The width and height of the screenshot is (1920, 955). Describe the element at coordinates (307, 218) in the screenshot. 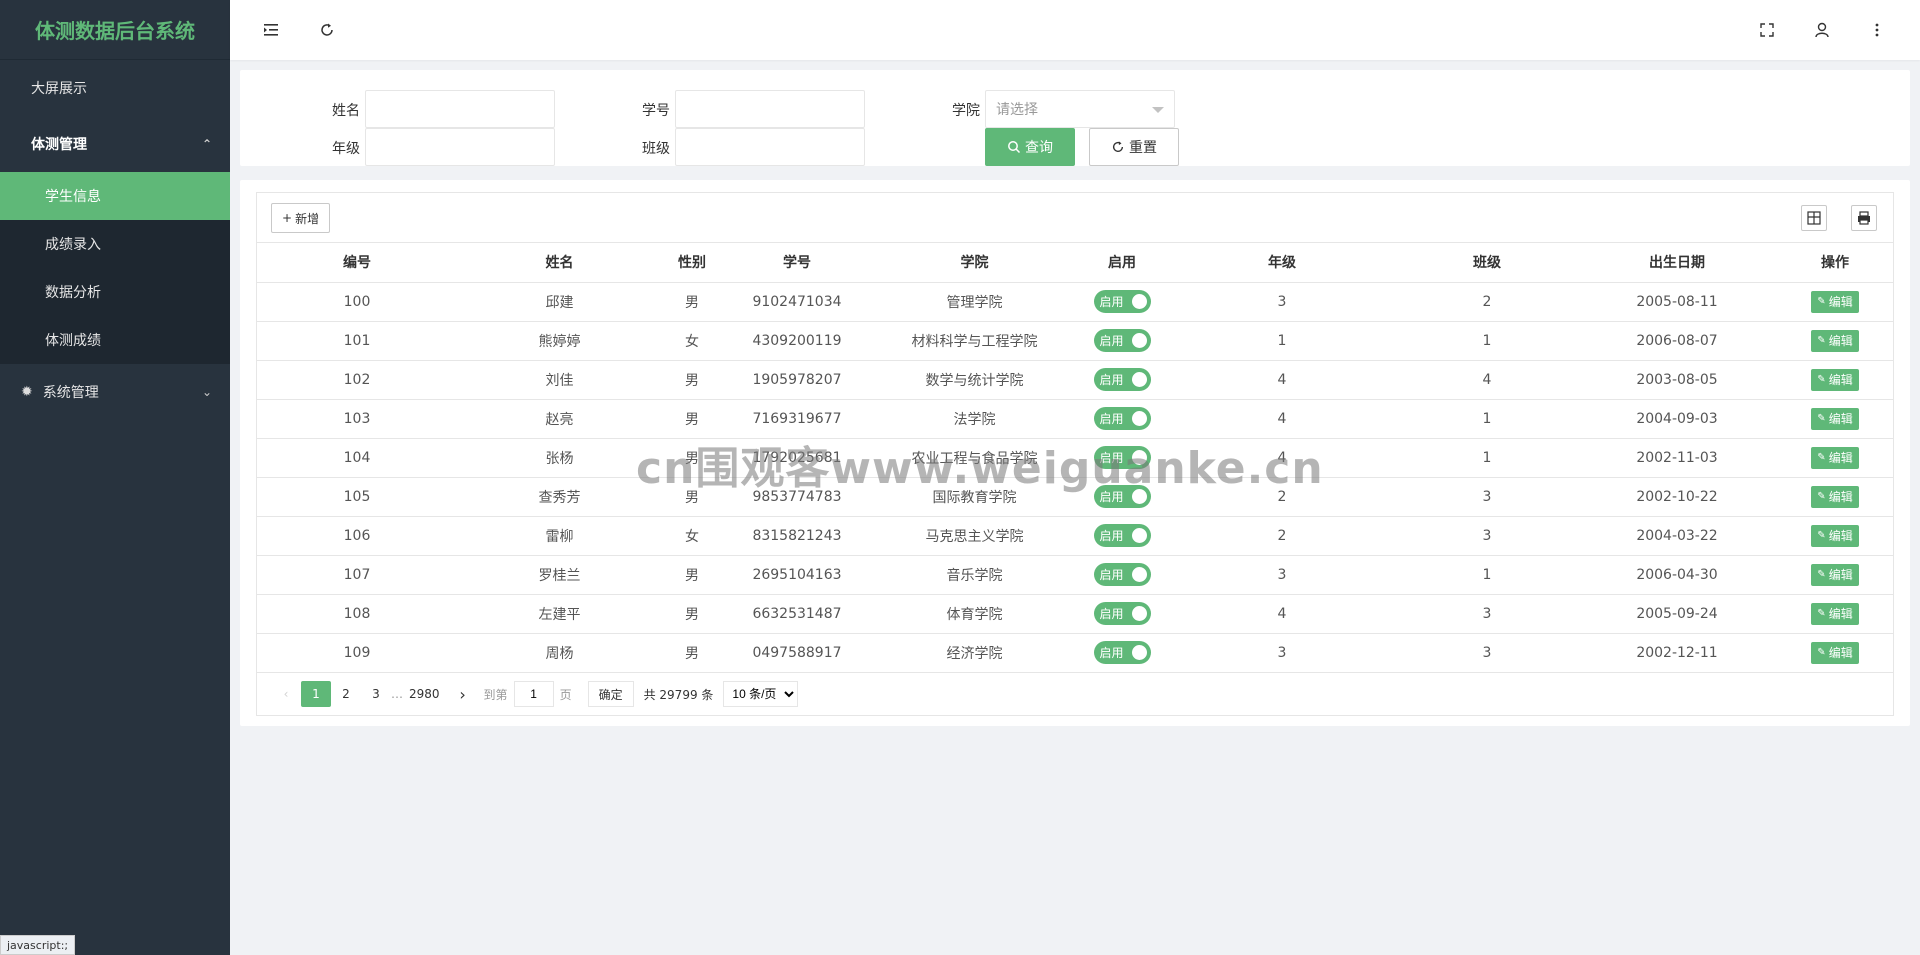

I see `add-button-label: 新增` at that location.